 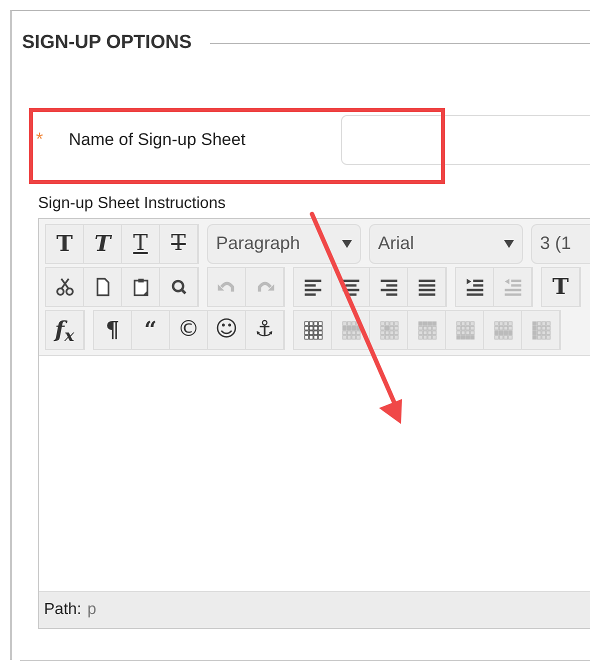 What do you see at coordinates (91, 610) in the screenshot?
I see `path-value: p` at bounding box center [91, 610].